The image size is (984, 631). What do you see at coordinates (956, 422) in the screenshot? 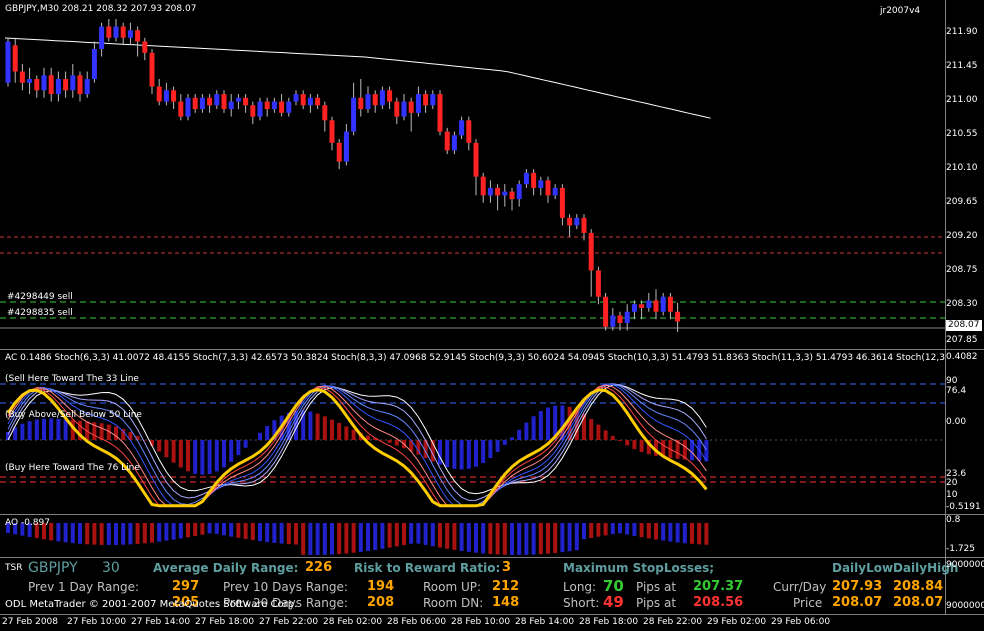
I see `stoch-tick: 0.00` at bounding box center [956, 422].